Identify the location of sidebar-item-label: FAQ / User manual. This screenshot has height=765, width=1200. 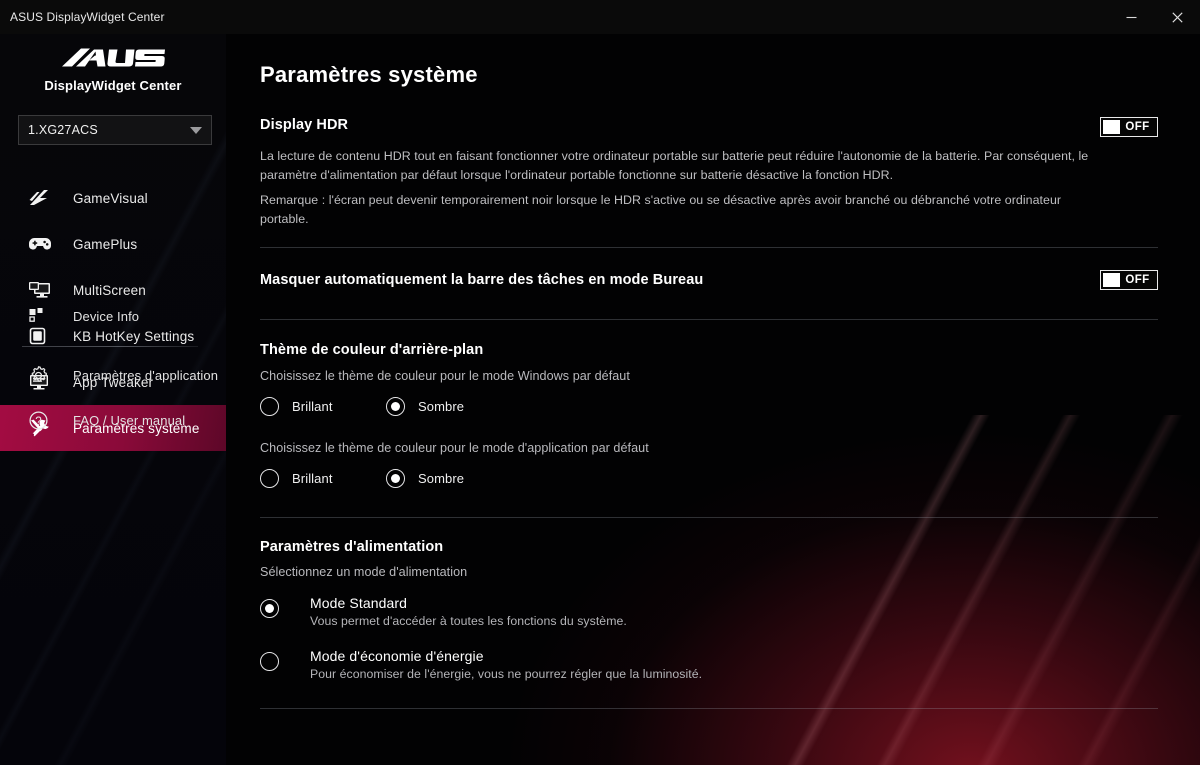
(129, 420).